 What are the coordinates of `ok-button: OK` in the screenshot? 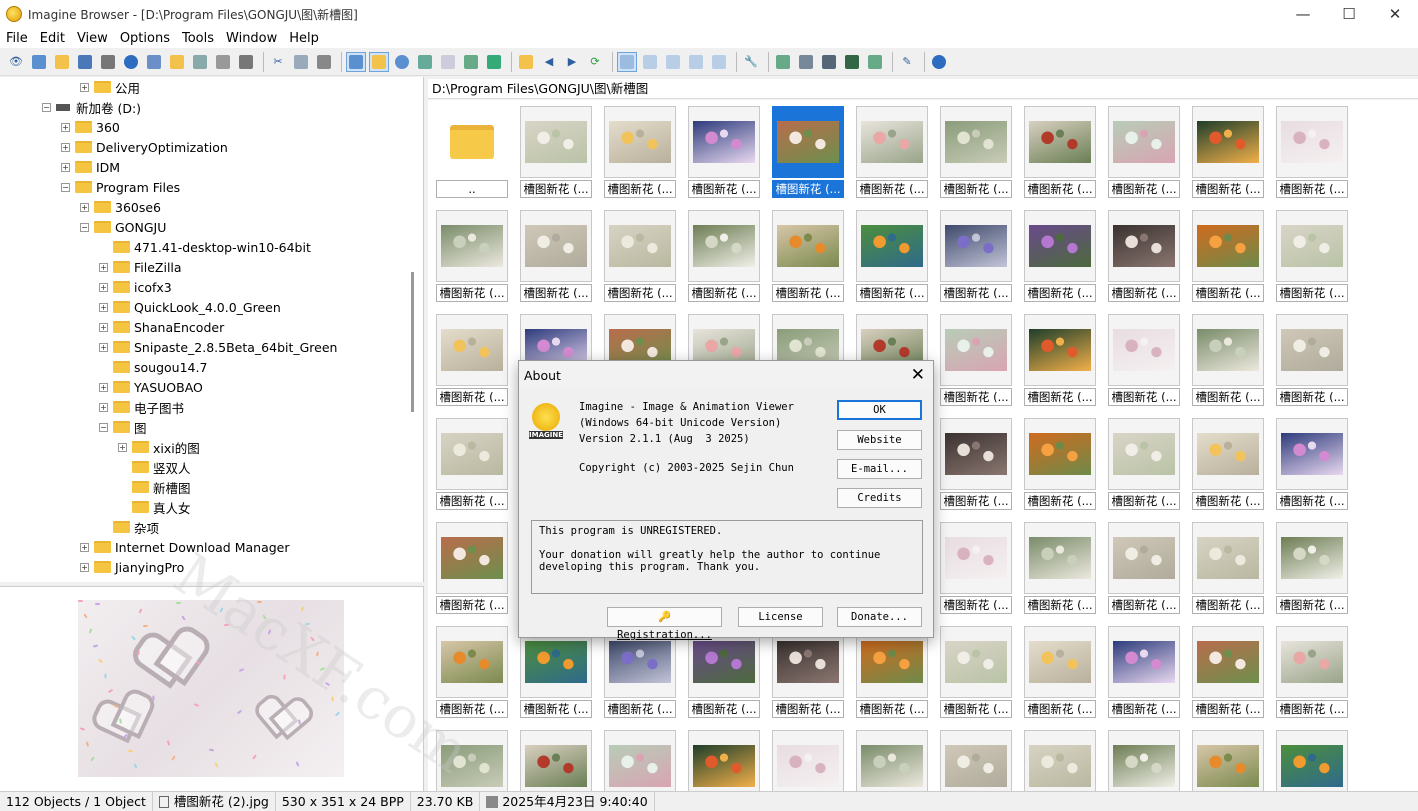 It's located at (879, 410).